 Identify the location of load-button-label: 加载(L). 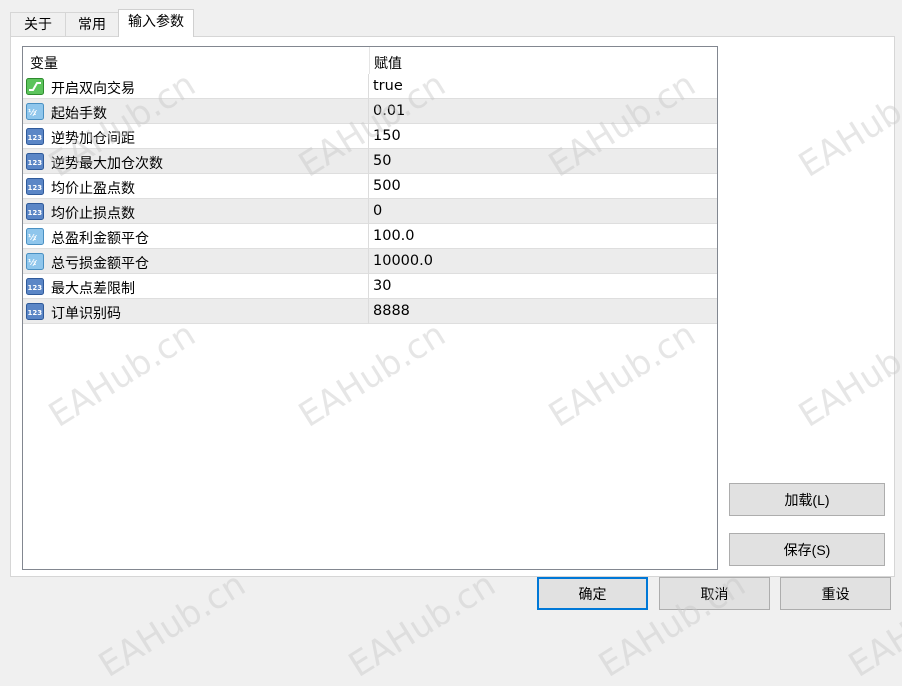
(807, 499).